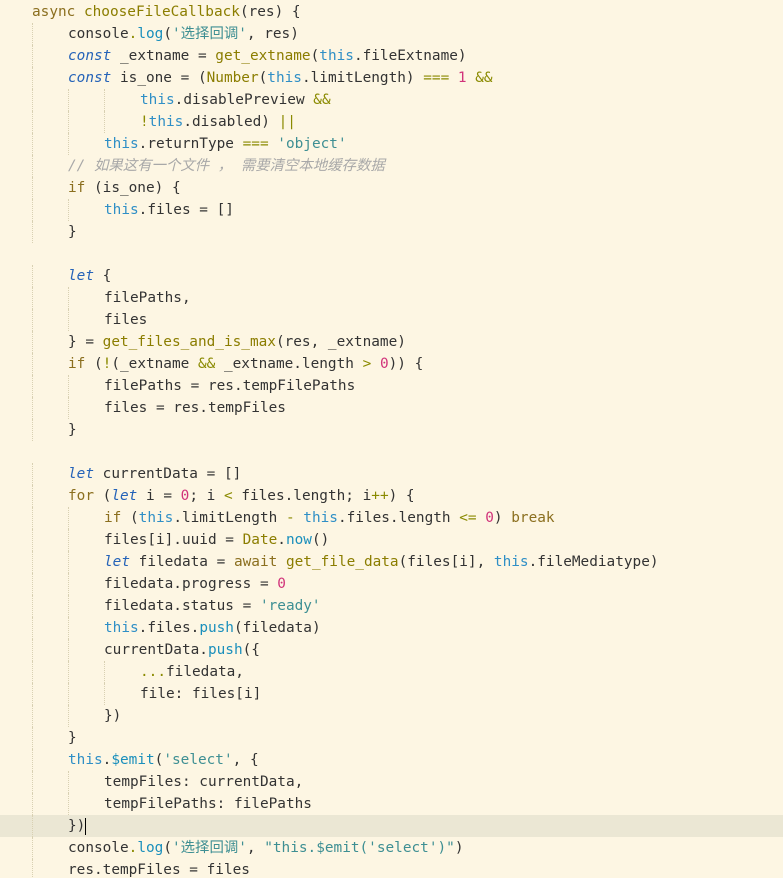 Image resolution: width=783 pixels, height=878 pixels. Describe the element at coordinates (391, 34) in the screenshot. I see `code-line: console.log('选择回调', res)` at that location.